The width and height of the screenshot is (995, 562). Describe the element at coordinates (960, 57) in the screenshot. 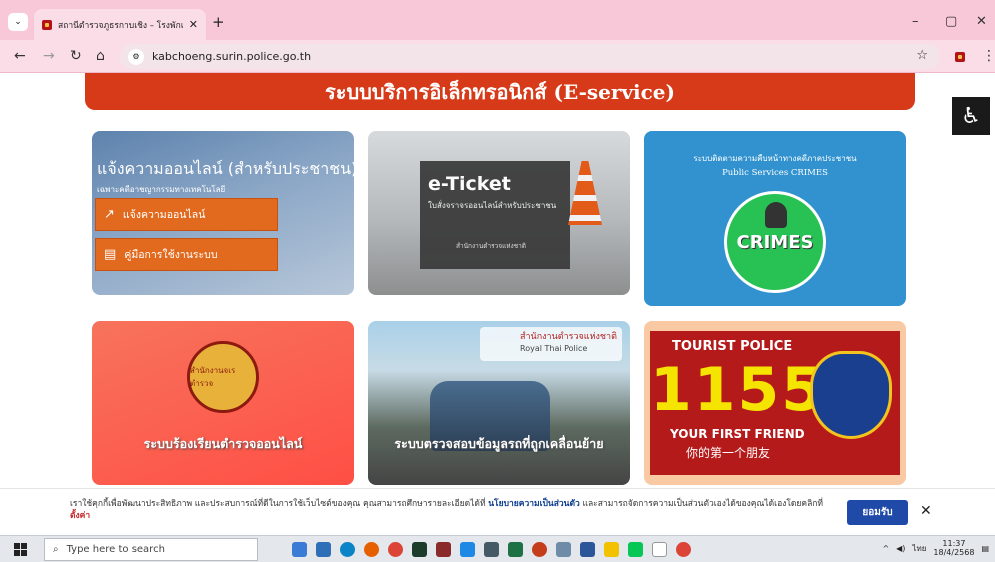

I see `extension-icon` at that location.